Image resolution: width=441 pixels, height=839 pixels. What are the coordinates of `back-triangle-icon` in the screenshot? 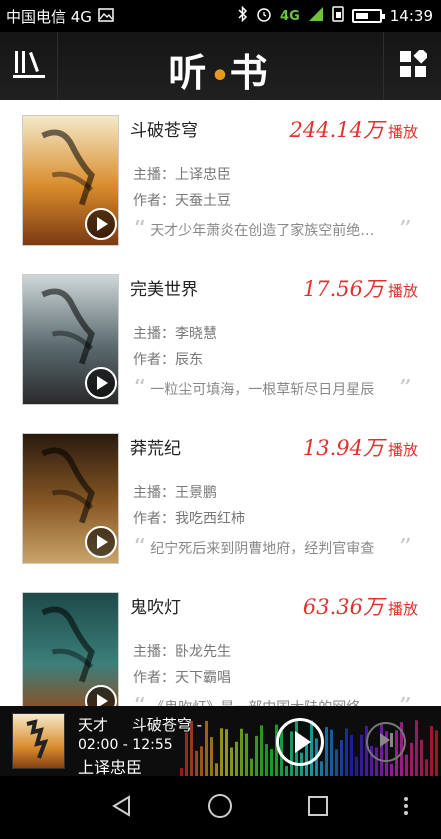 It's located at (122, 807).